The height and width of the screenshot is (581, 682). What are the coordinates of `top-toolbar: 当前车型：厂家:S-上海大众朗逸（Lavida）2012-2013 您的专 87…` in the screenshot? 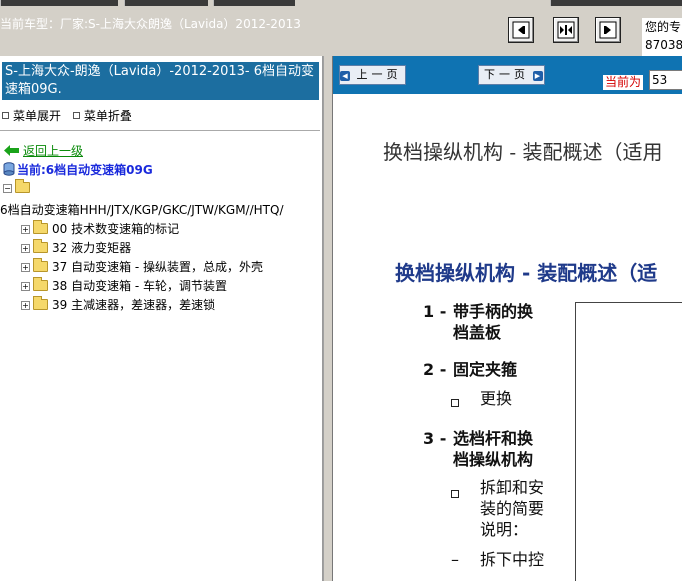 It's located at (341, 28).